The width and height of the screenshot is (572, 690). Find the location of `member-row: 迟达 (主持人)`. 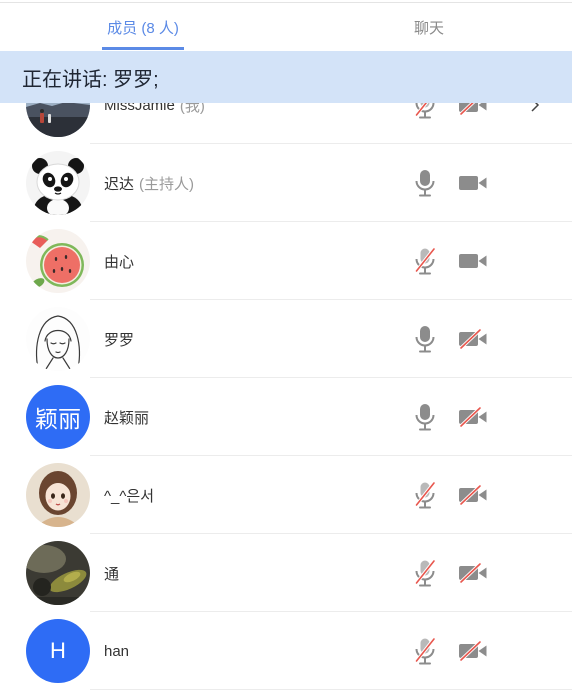

member-row: 迟达 (主持人) is located at coordinates (286, 183).